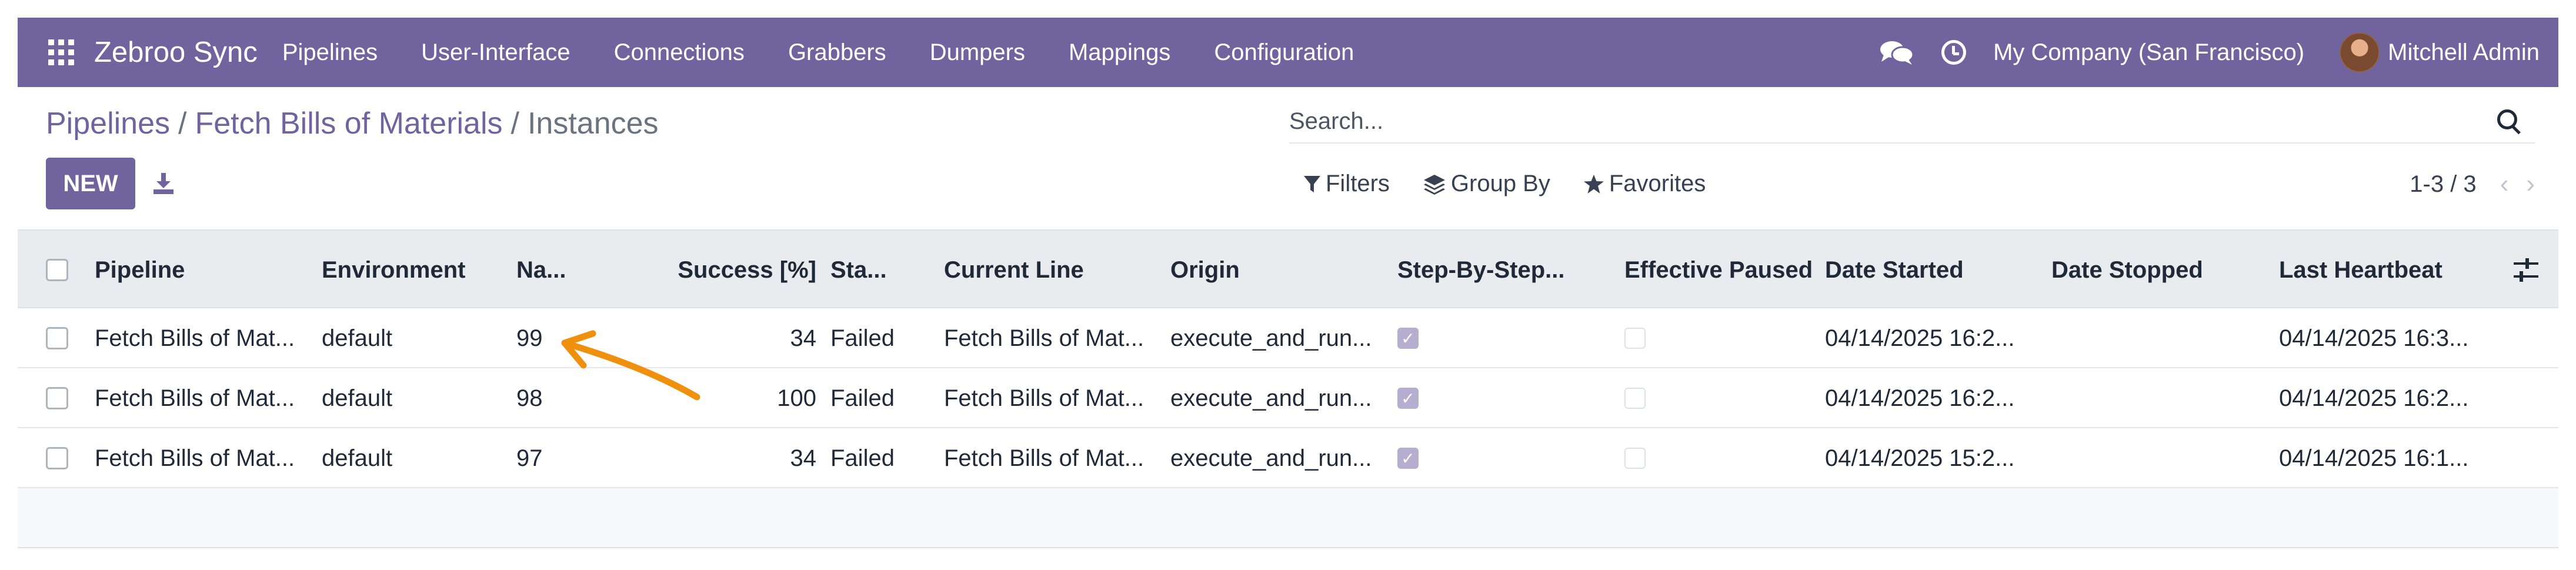 The image size is (2576, 570). Describe the element at coordinates (495, 52) in the screenshot. I see `menu-item-user-interface: User-Interface` at that location.